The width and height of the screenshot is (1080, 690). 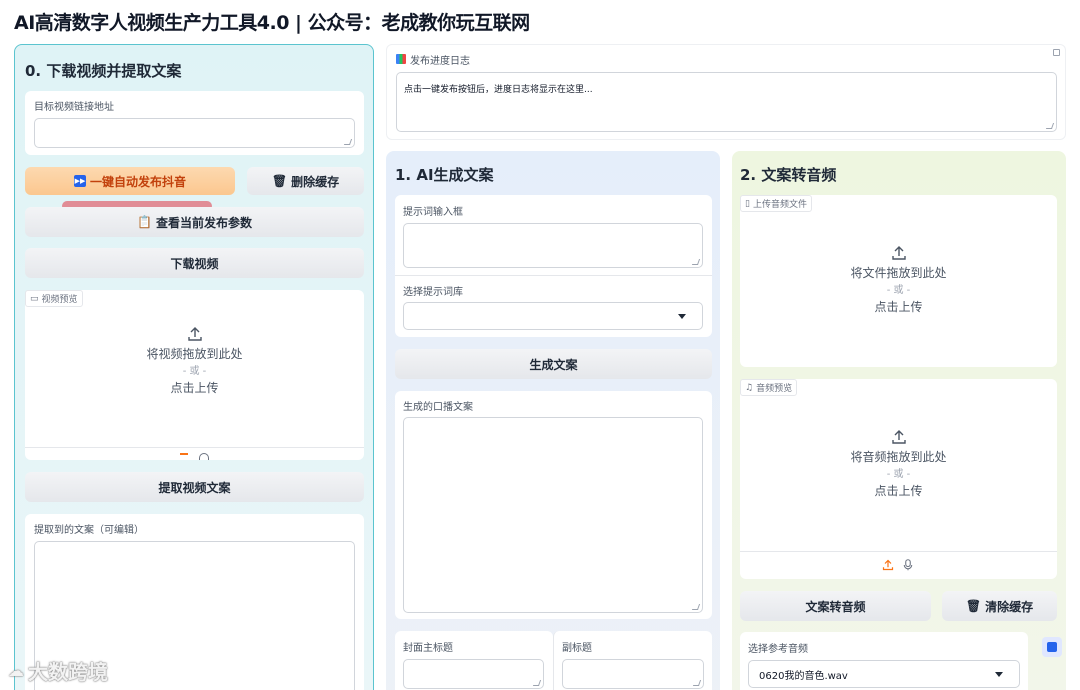 I want to click on download-video-button: 下载视频, so click(x=194, y=263).